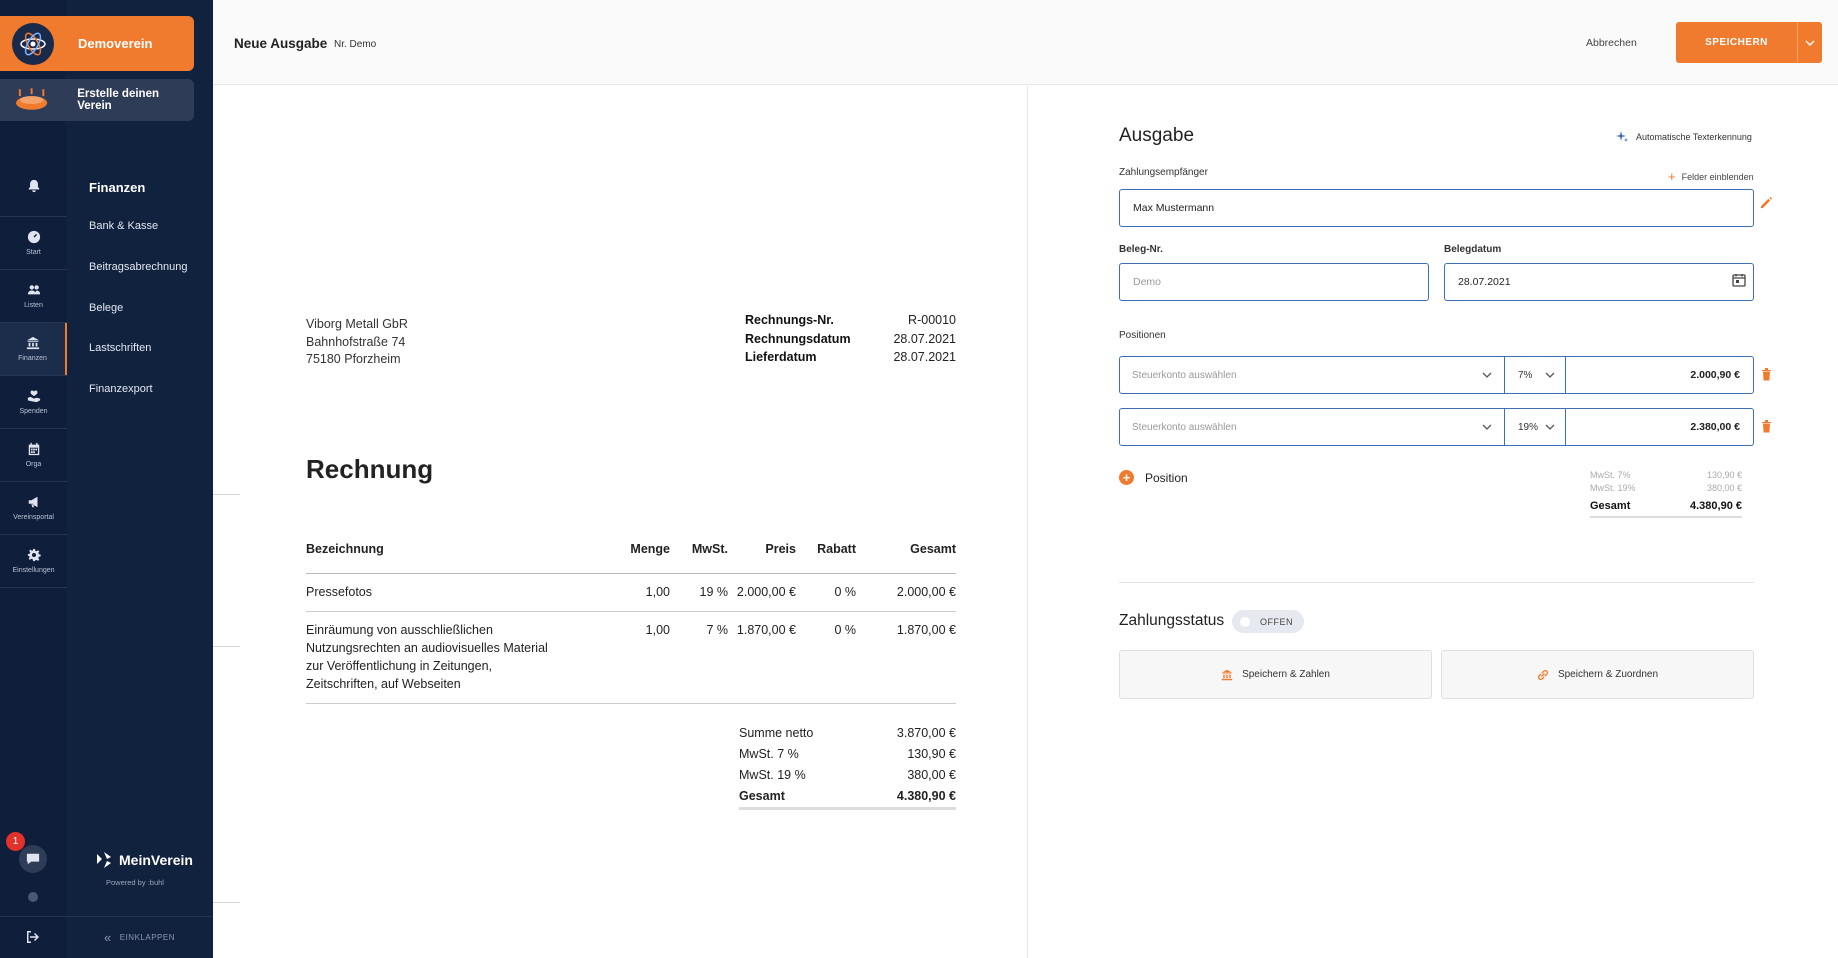  What do you see at coordinates (933, 549) in the screenshot?
I see `column-header: Gesamt` at bounding box center [933, 549].